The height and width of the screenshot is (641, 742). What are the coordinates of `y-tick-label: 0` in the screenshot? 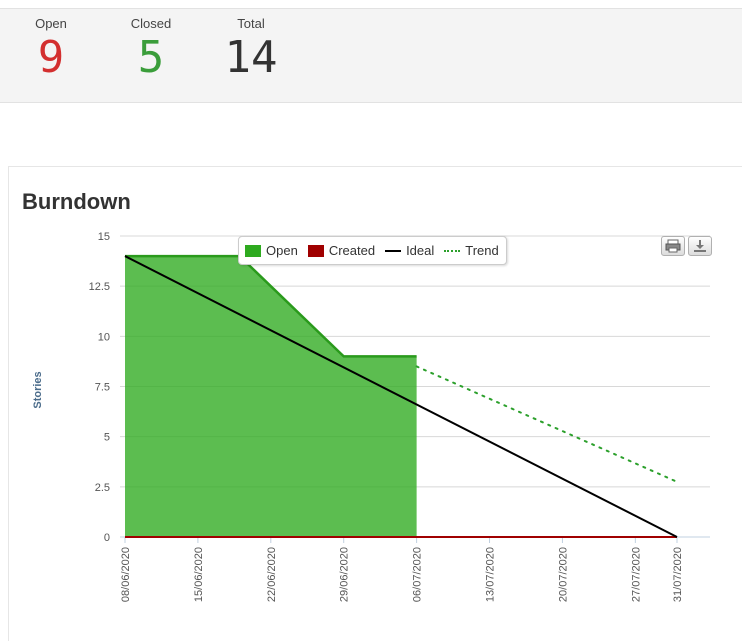 It's located at (107, 538).